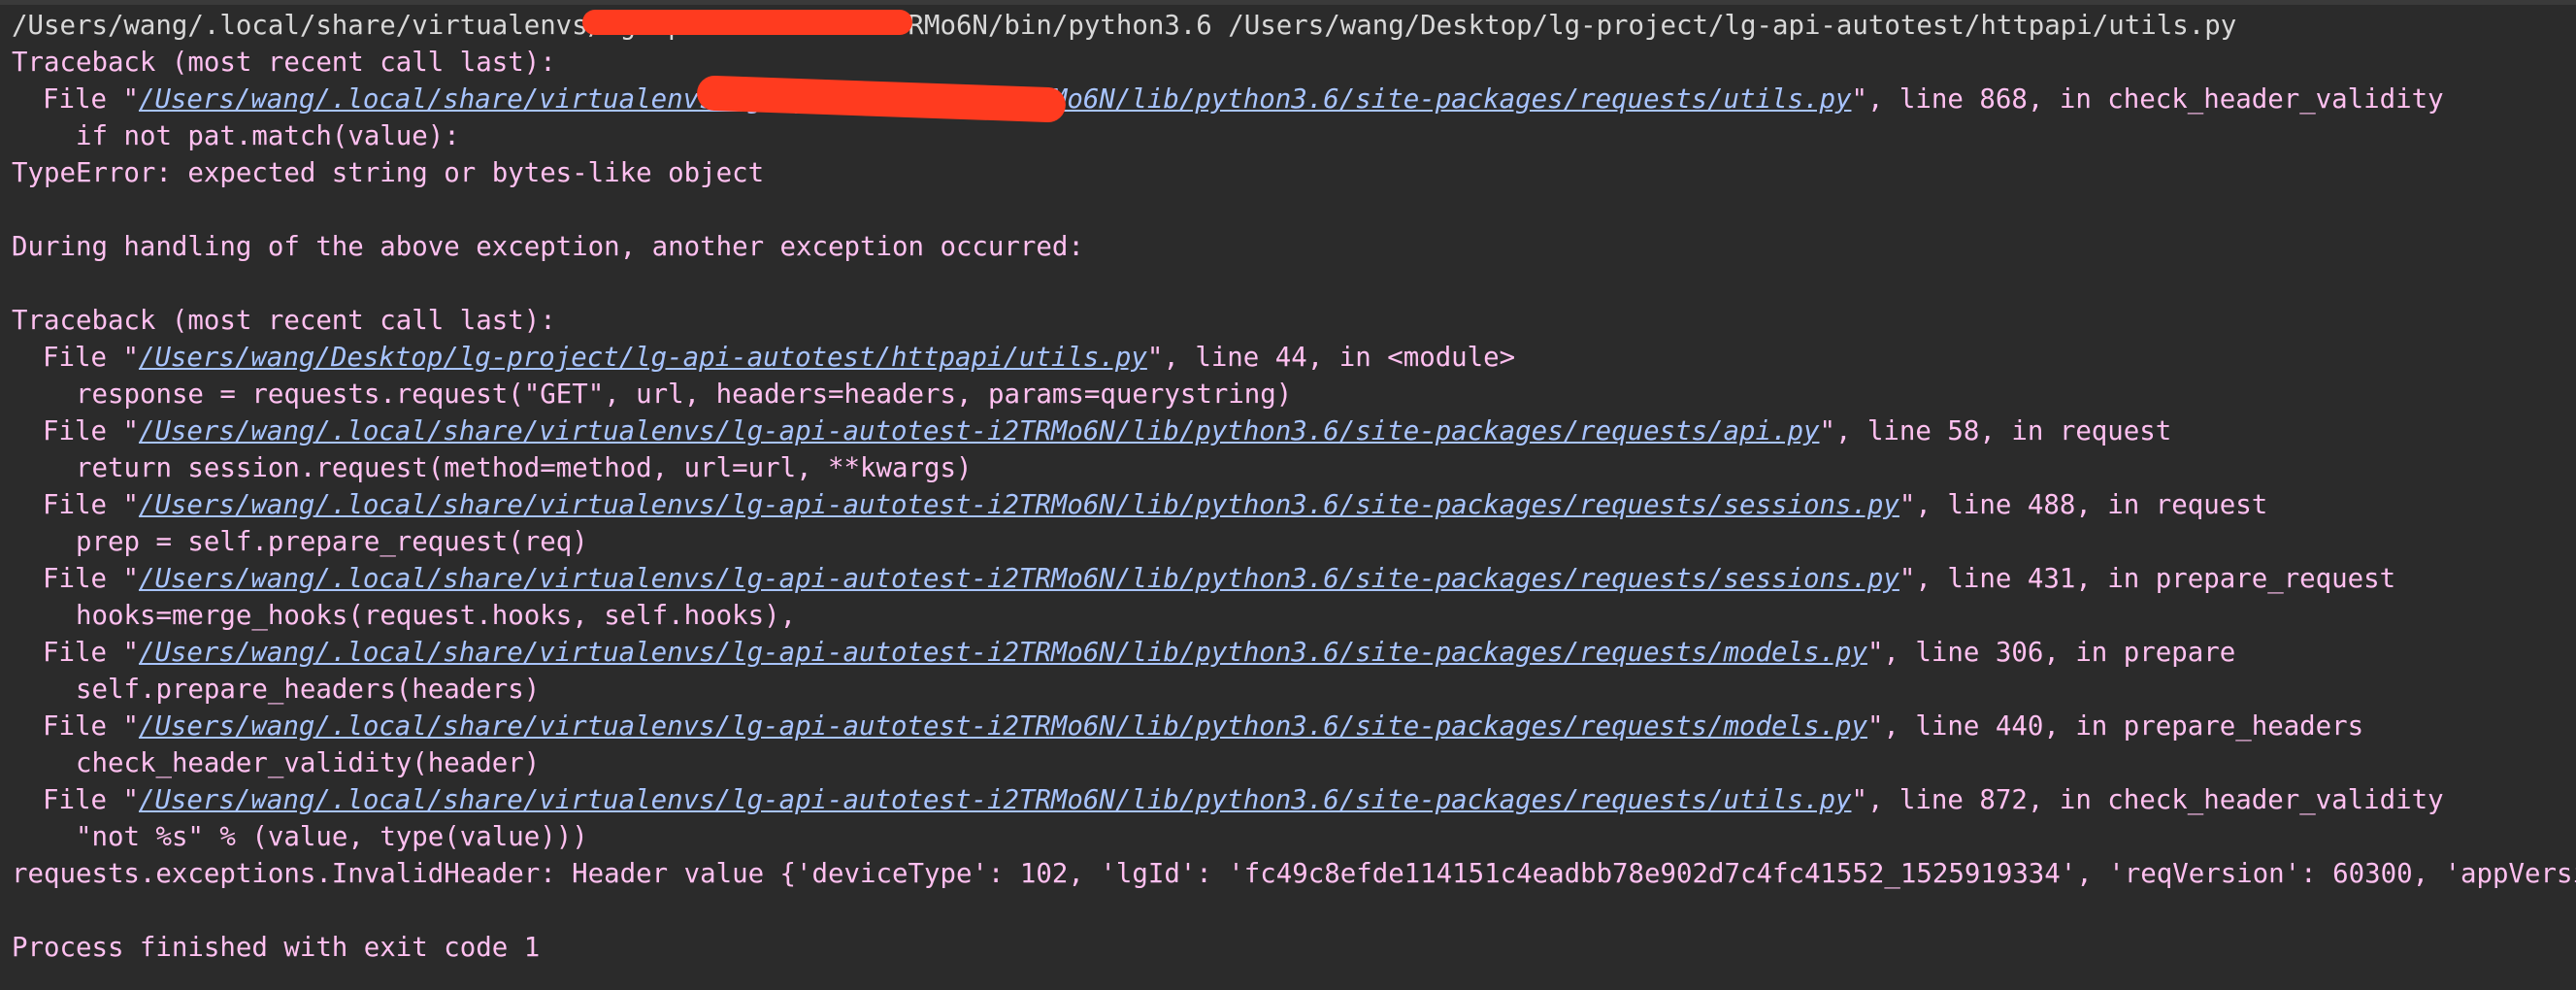  Describe the element at coordinates (1331, 358) in the screenshot. I see `frame-suffix: ", line 44, in <module>` at that location.